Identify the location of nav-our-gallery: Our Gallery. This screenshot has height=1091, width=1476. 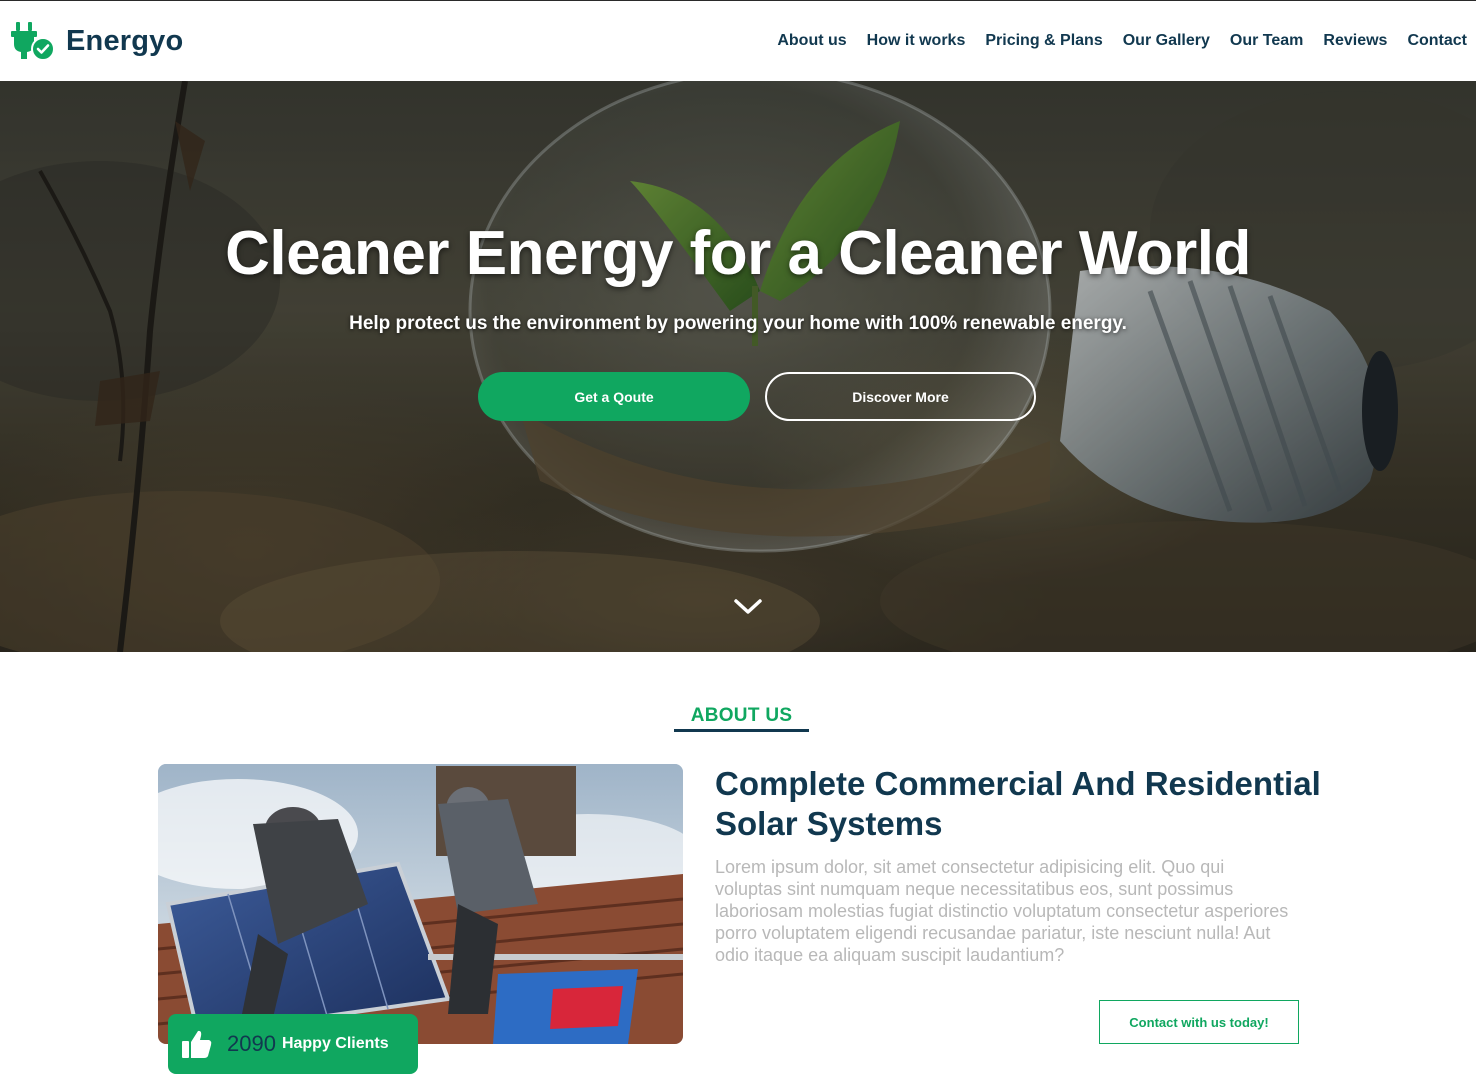
(1166, 41).